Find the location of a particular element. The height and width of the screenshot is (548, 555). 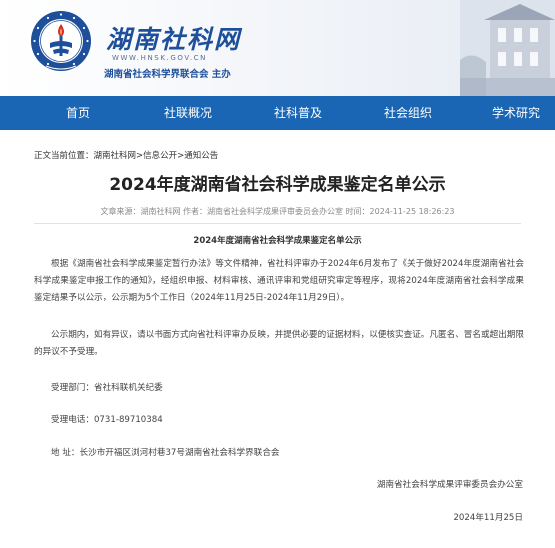

article-title: 2024年度湖南省社会科学成果鉴定名单公示 is located at coordinates (277, 185).